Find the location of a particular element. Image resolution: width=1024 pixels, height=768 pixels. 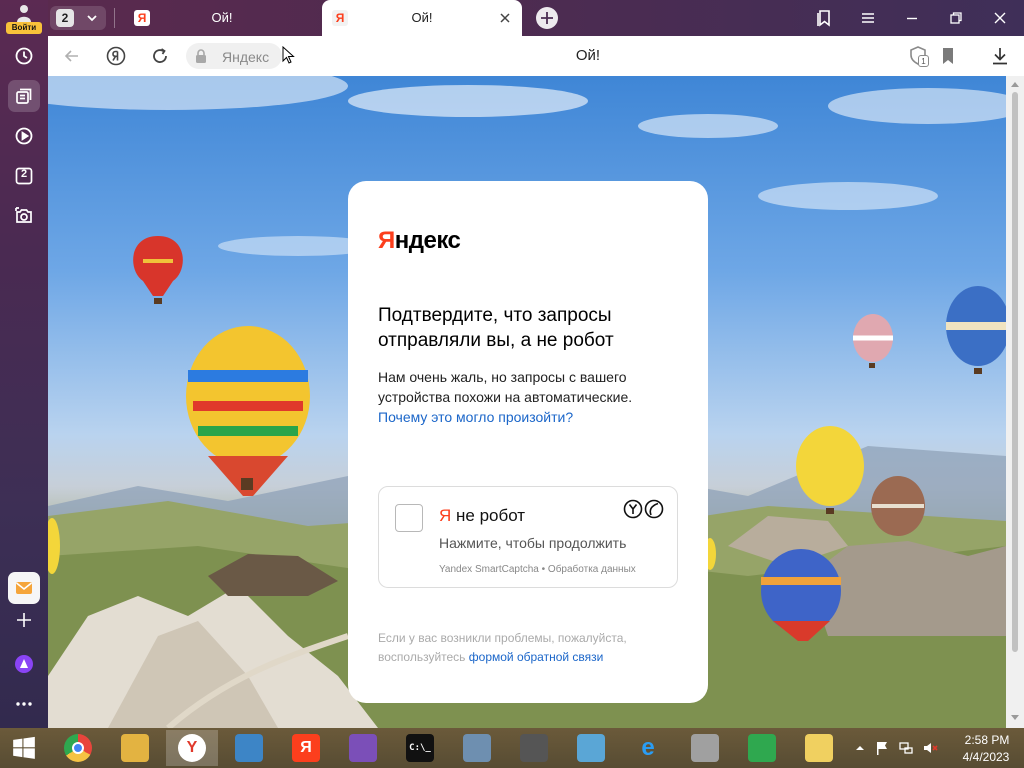

taskbar-network-tool is located at coordinates (705, 748).